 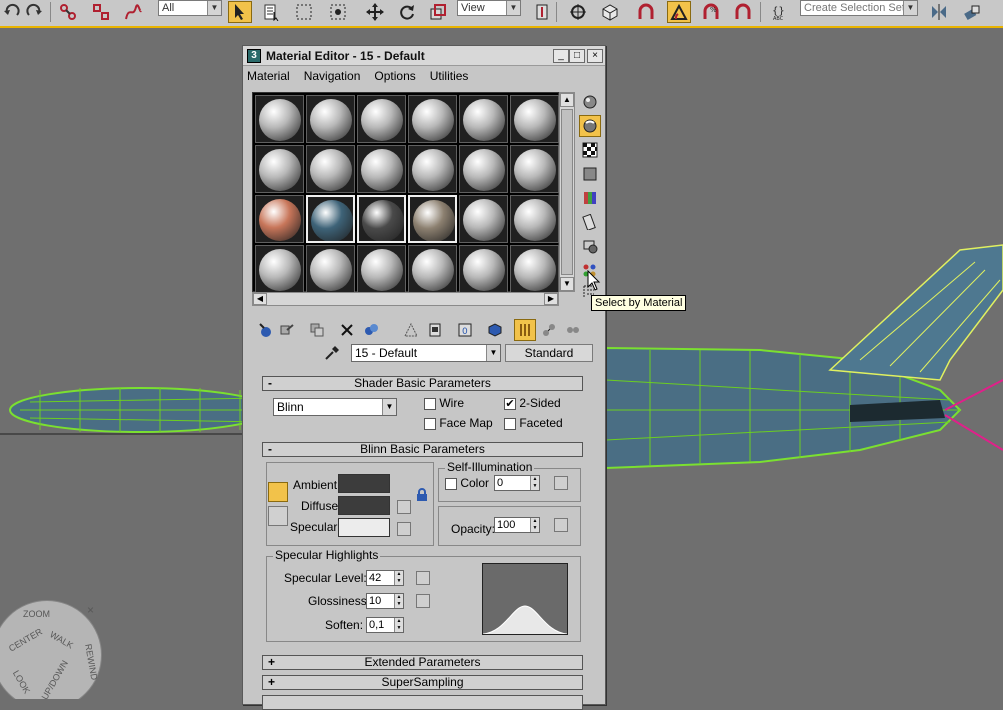 What do you see at coordinates (12, 12) in the screenshot?
I see `undo-icon` at bounding box center [12, 12].